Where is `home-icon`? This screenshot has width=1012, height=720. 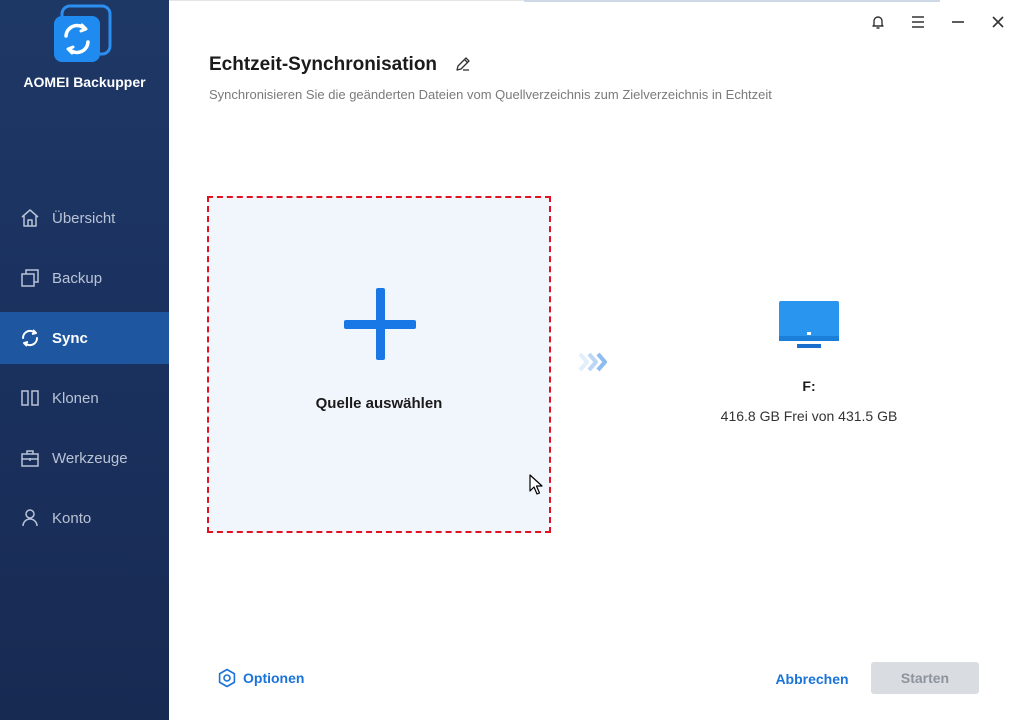 home-icon is located at coordinates (30, 218).